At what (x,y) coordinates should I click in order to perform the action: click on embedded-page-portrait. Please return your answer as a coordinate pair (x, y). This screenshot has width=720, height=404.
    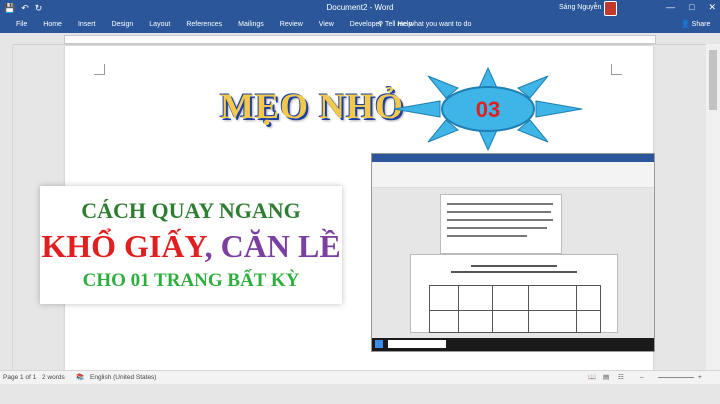
    Looking at the image, I should click on (501, 224).